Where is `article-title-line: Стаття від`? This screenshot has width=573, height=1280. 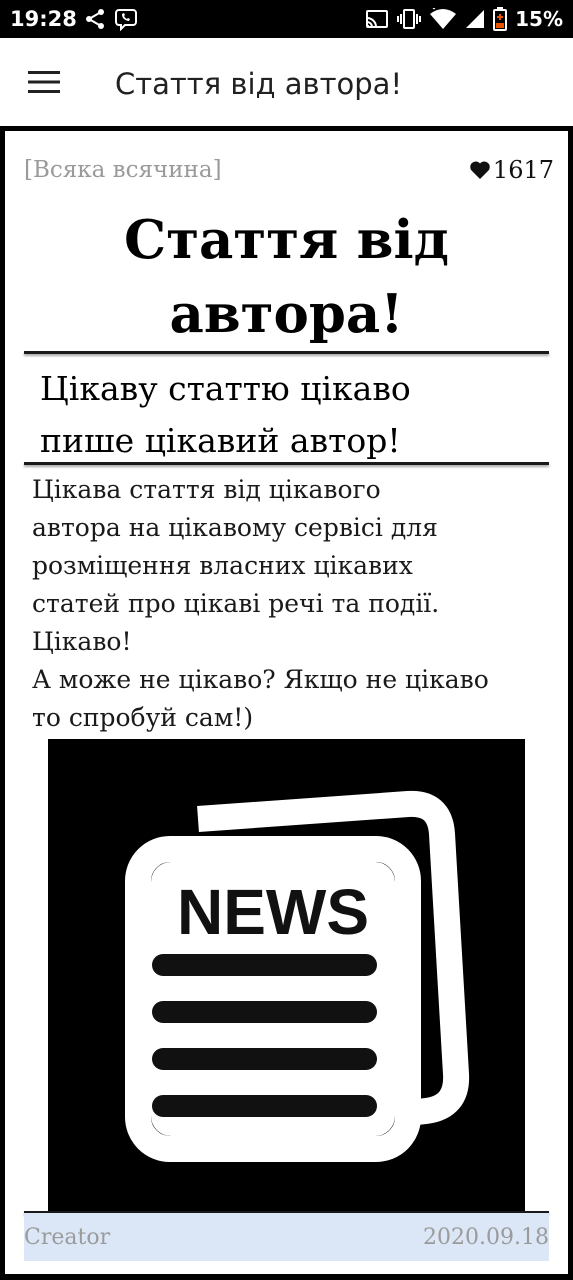
article-title-line: Стаття від is located at coordinates (286, 240).